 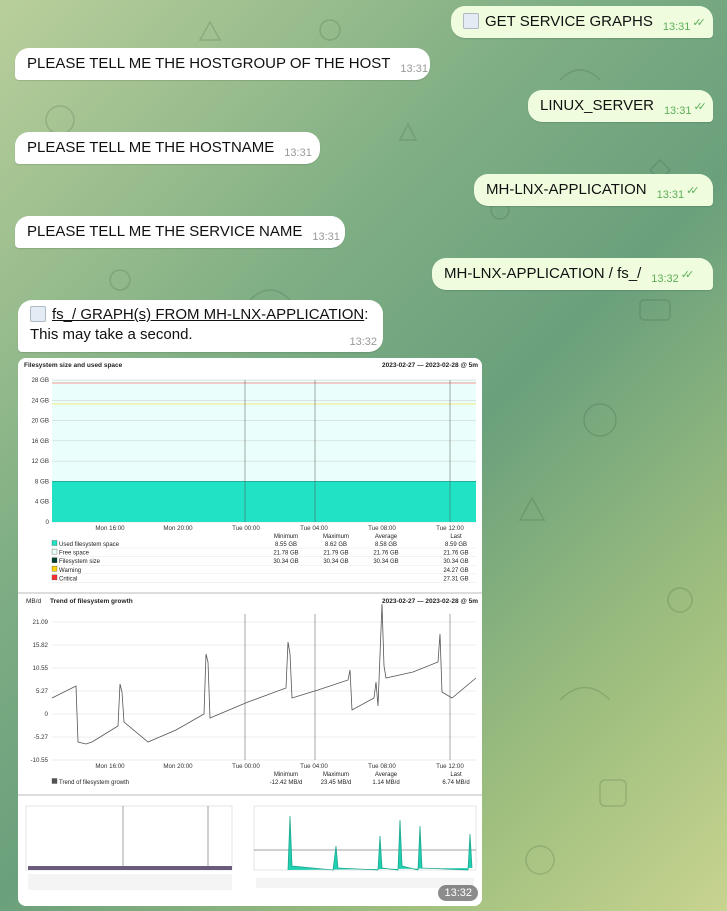 I want to click on y-tick-label: 8 GB, so click(x=42, y=481).